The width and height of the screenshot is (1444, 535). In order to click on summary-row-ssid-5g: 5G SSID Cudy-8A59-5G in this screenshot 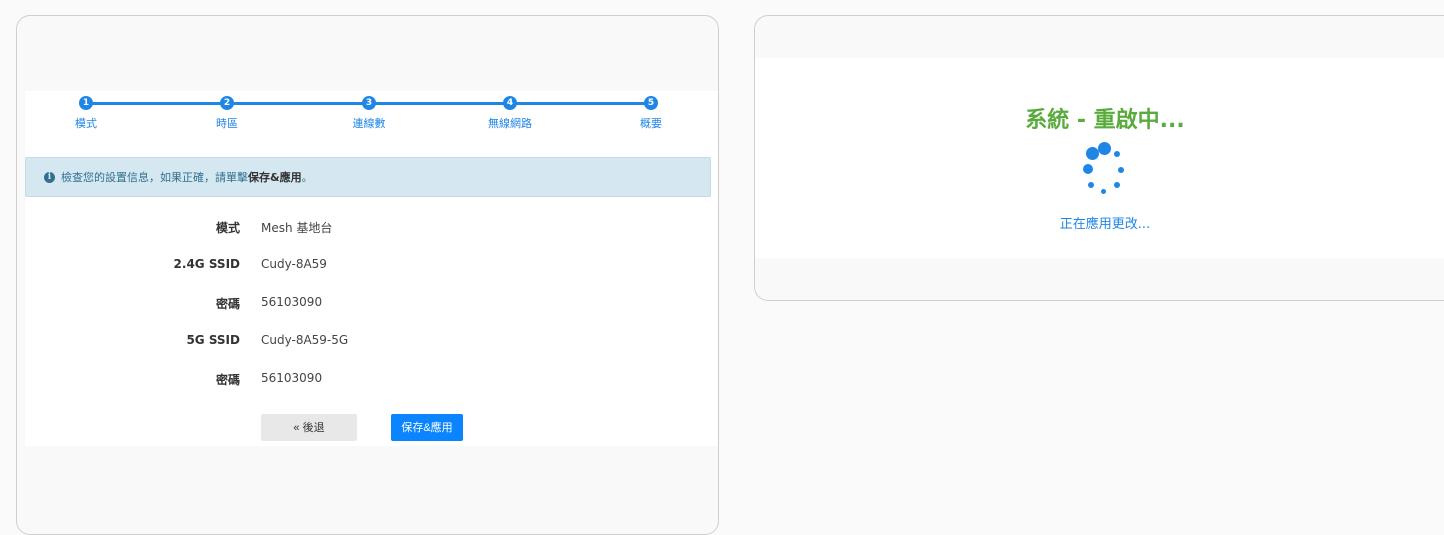, I will do `click(367, 343)`.